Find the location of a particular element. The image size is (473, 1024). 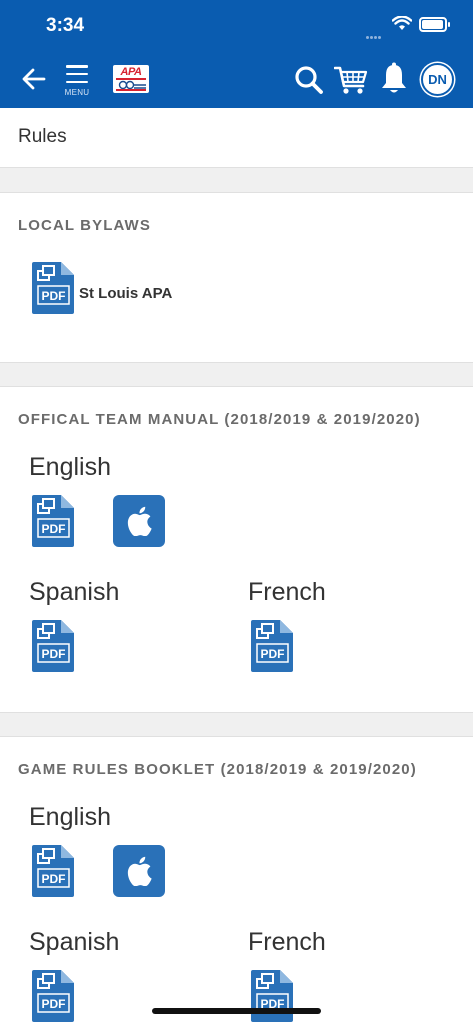

cellular-signal-icon is located at coordinates (376, 32).